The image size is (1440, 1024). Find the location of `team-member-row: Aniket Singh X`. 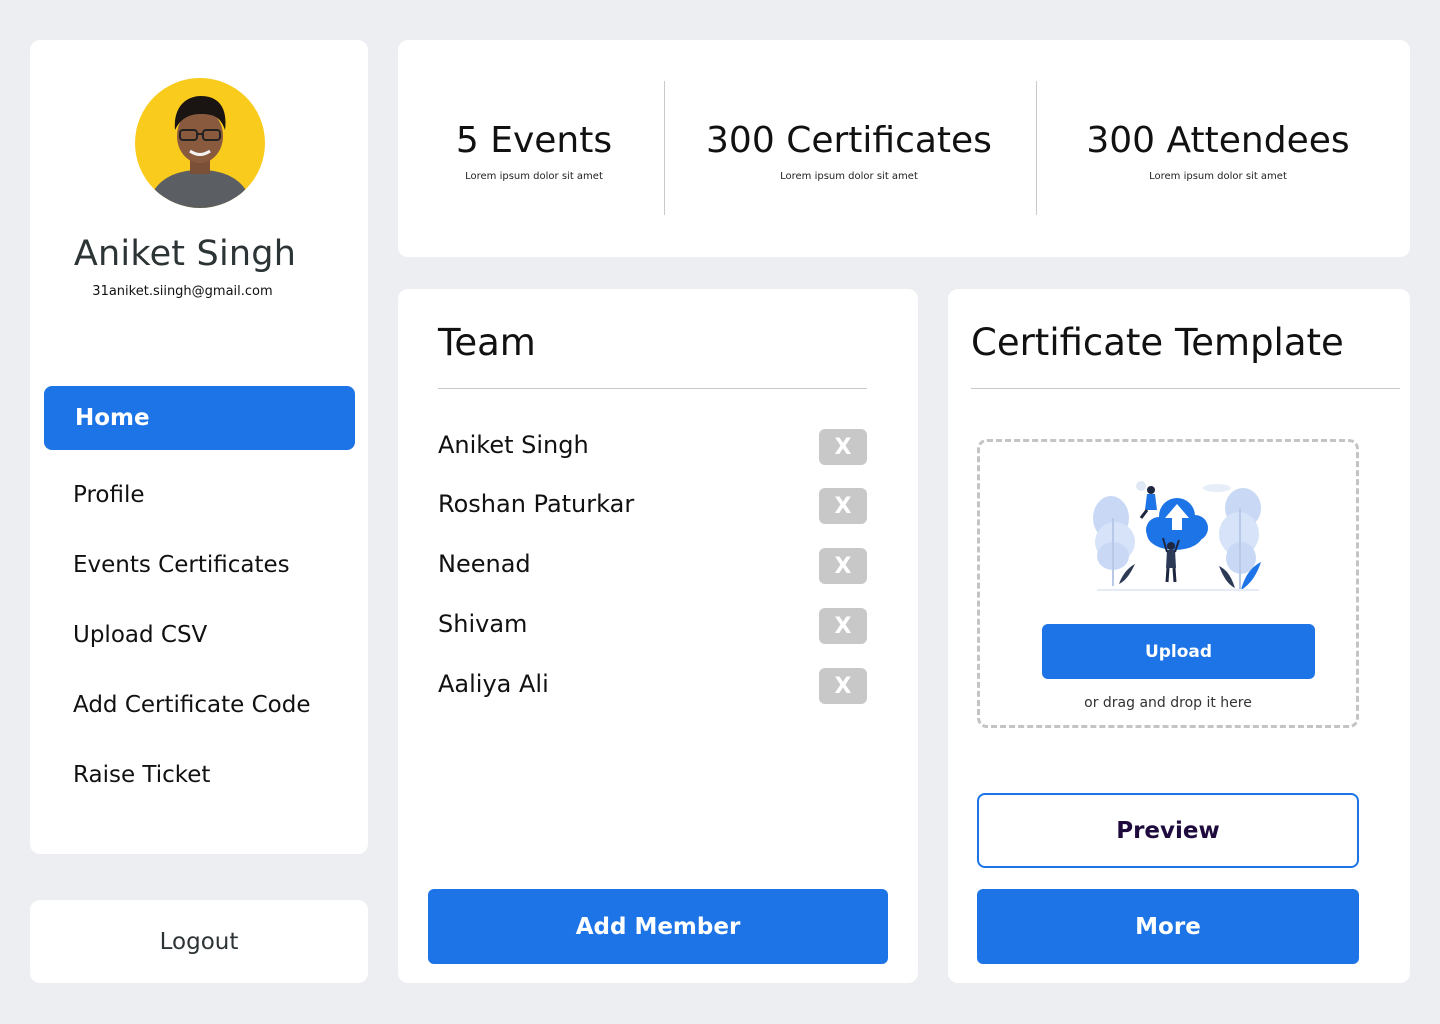

team-member-row: Aniket Singh X is located at coordinates (652, 447).